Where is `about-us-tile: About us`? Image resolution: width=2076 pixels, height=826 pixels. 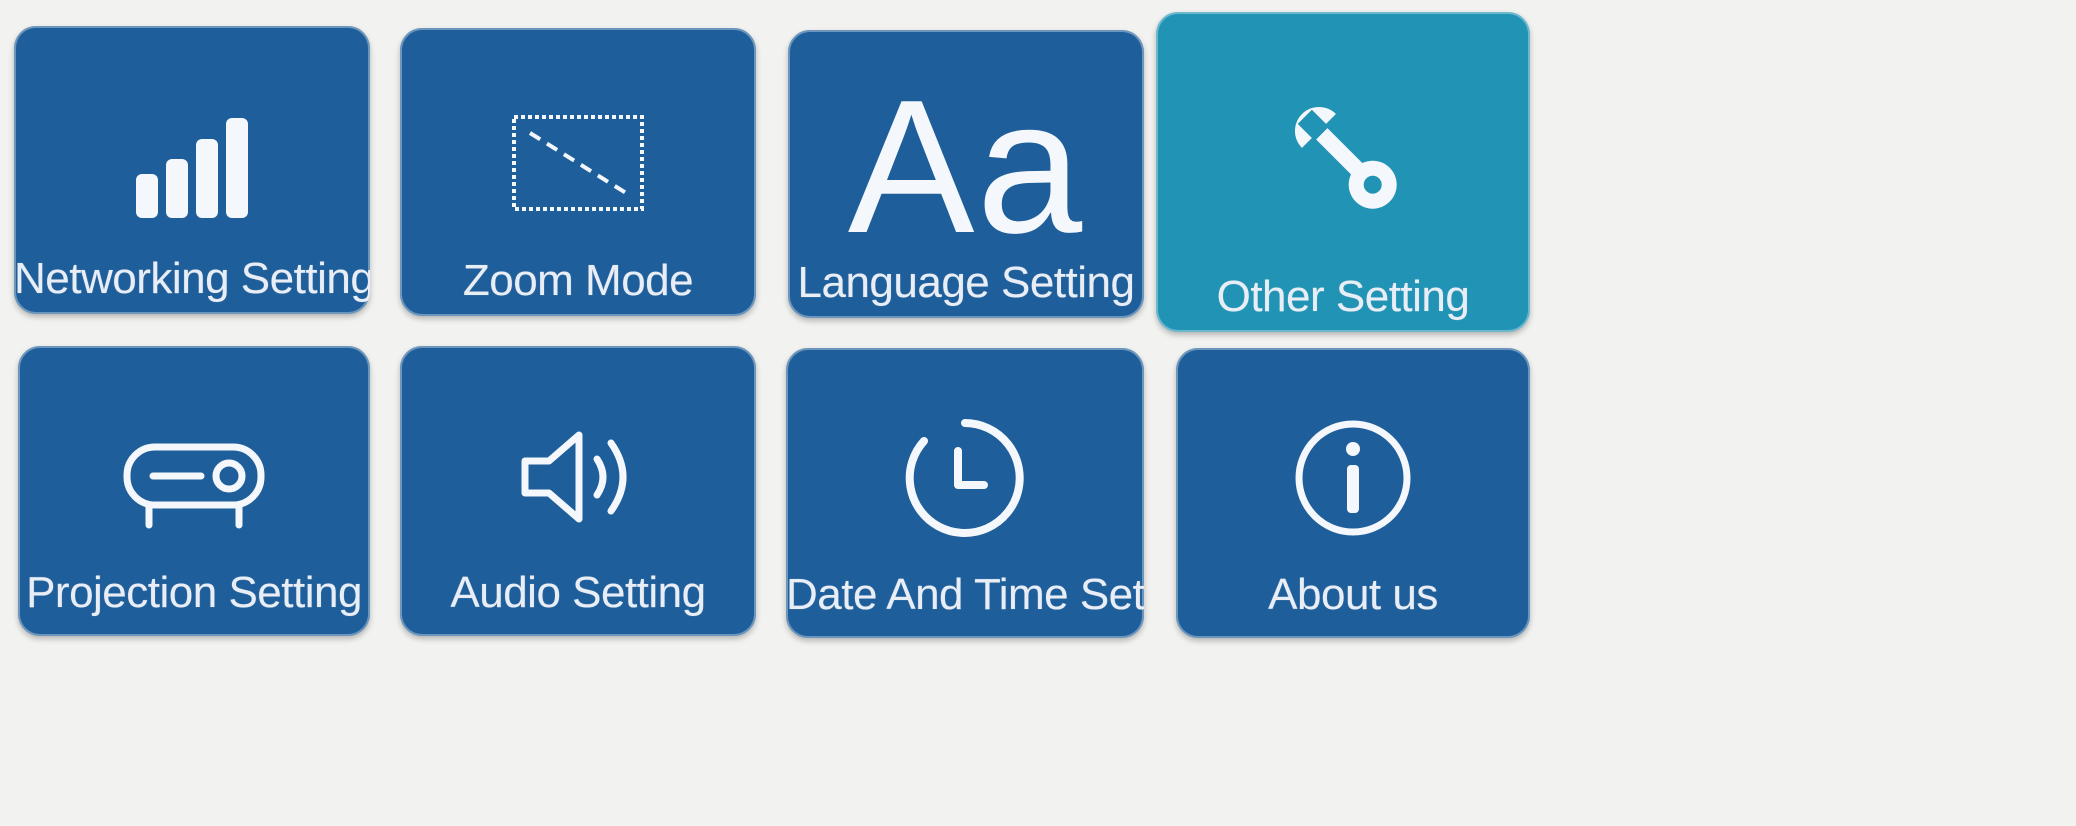
about-us-tile: About us is located at coordinates (1353, 493).